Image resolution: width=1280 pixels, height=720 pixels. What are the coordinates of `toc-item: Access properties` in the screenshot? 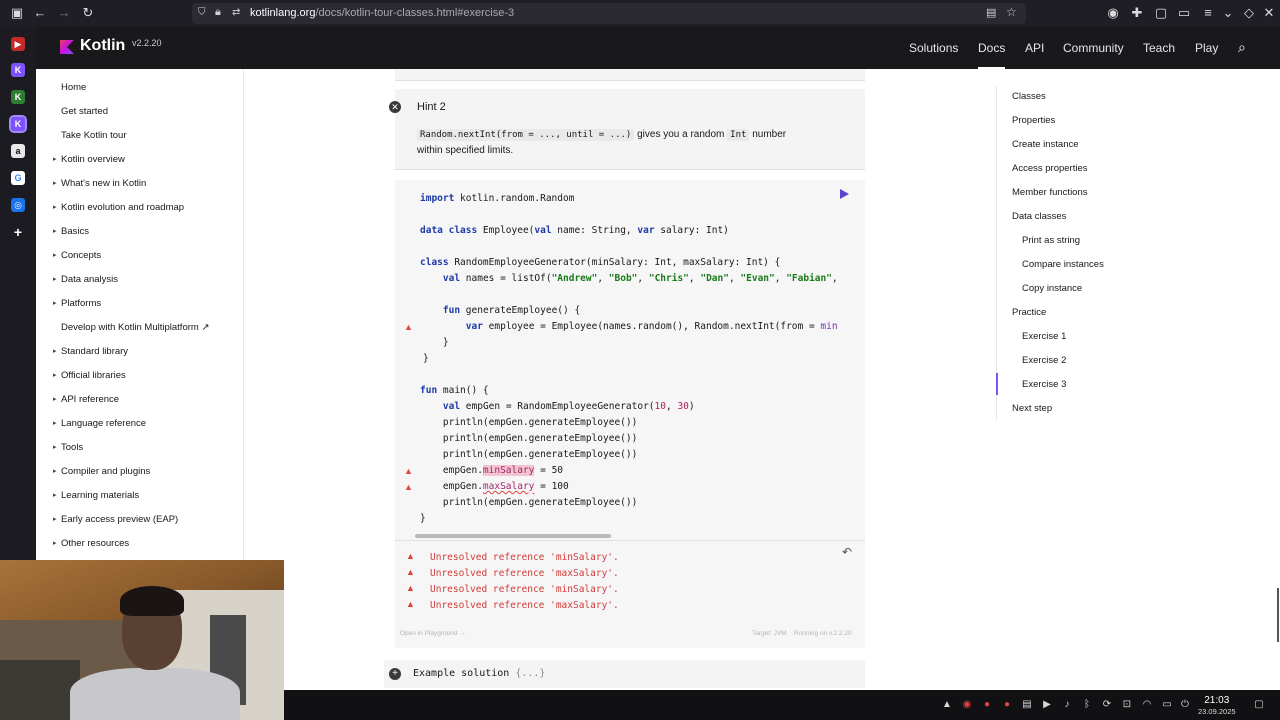 It's located at (1050, 168).